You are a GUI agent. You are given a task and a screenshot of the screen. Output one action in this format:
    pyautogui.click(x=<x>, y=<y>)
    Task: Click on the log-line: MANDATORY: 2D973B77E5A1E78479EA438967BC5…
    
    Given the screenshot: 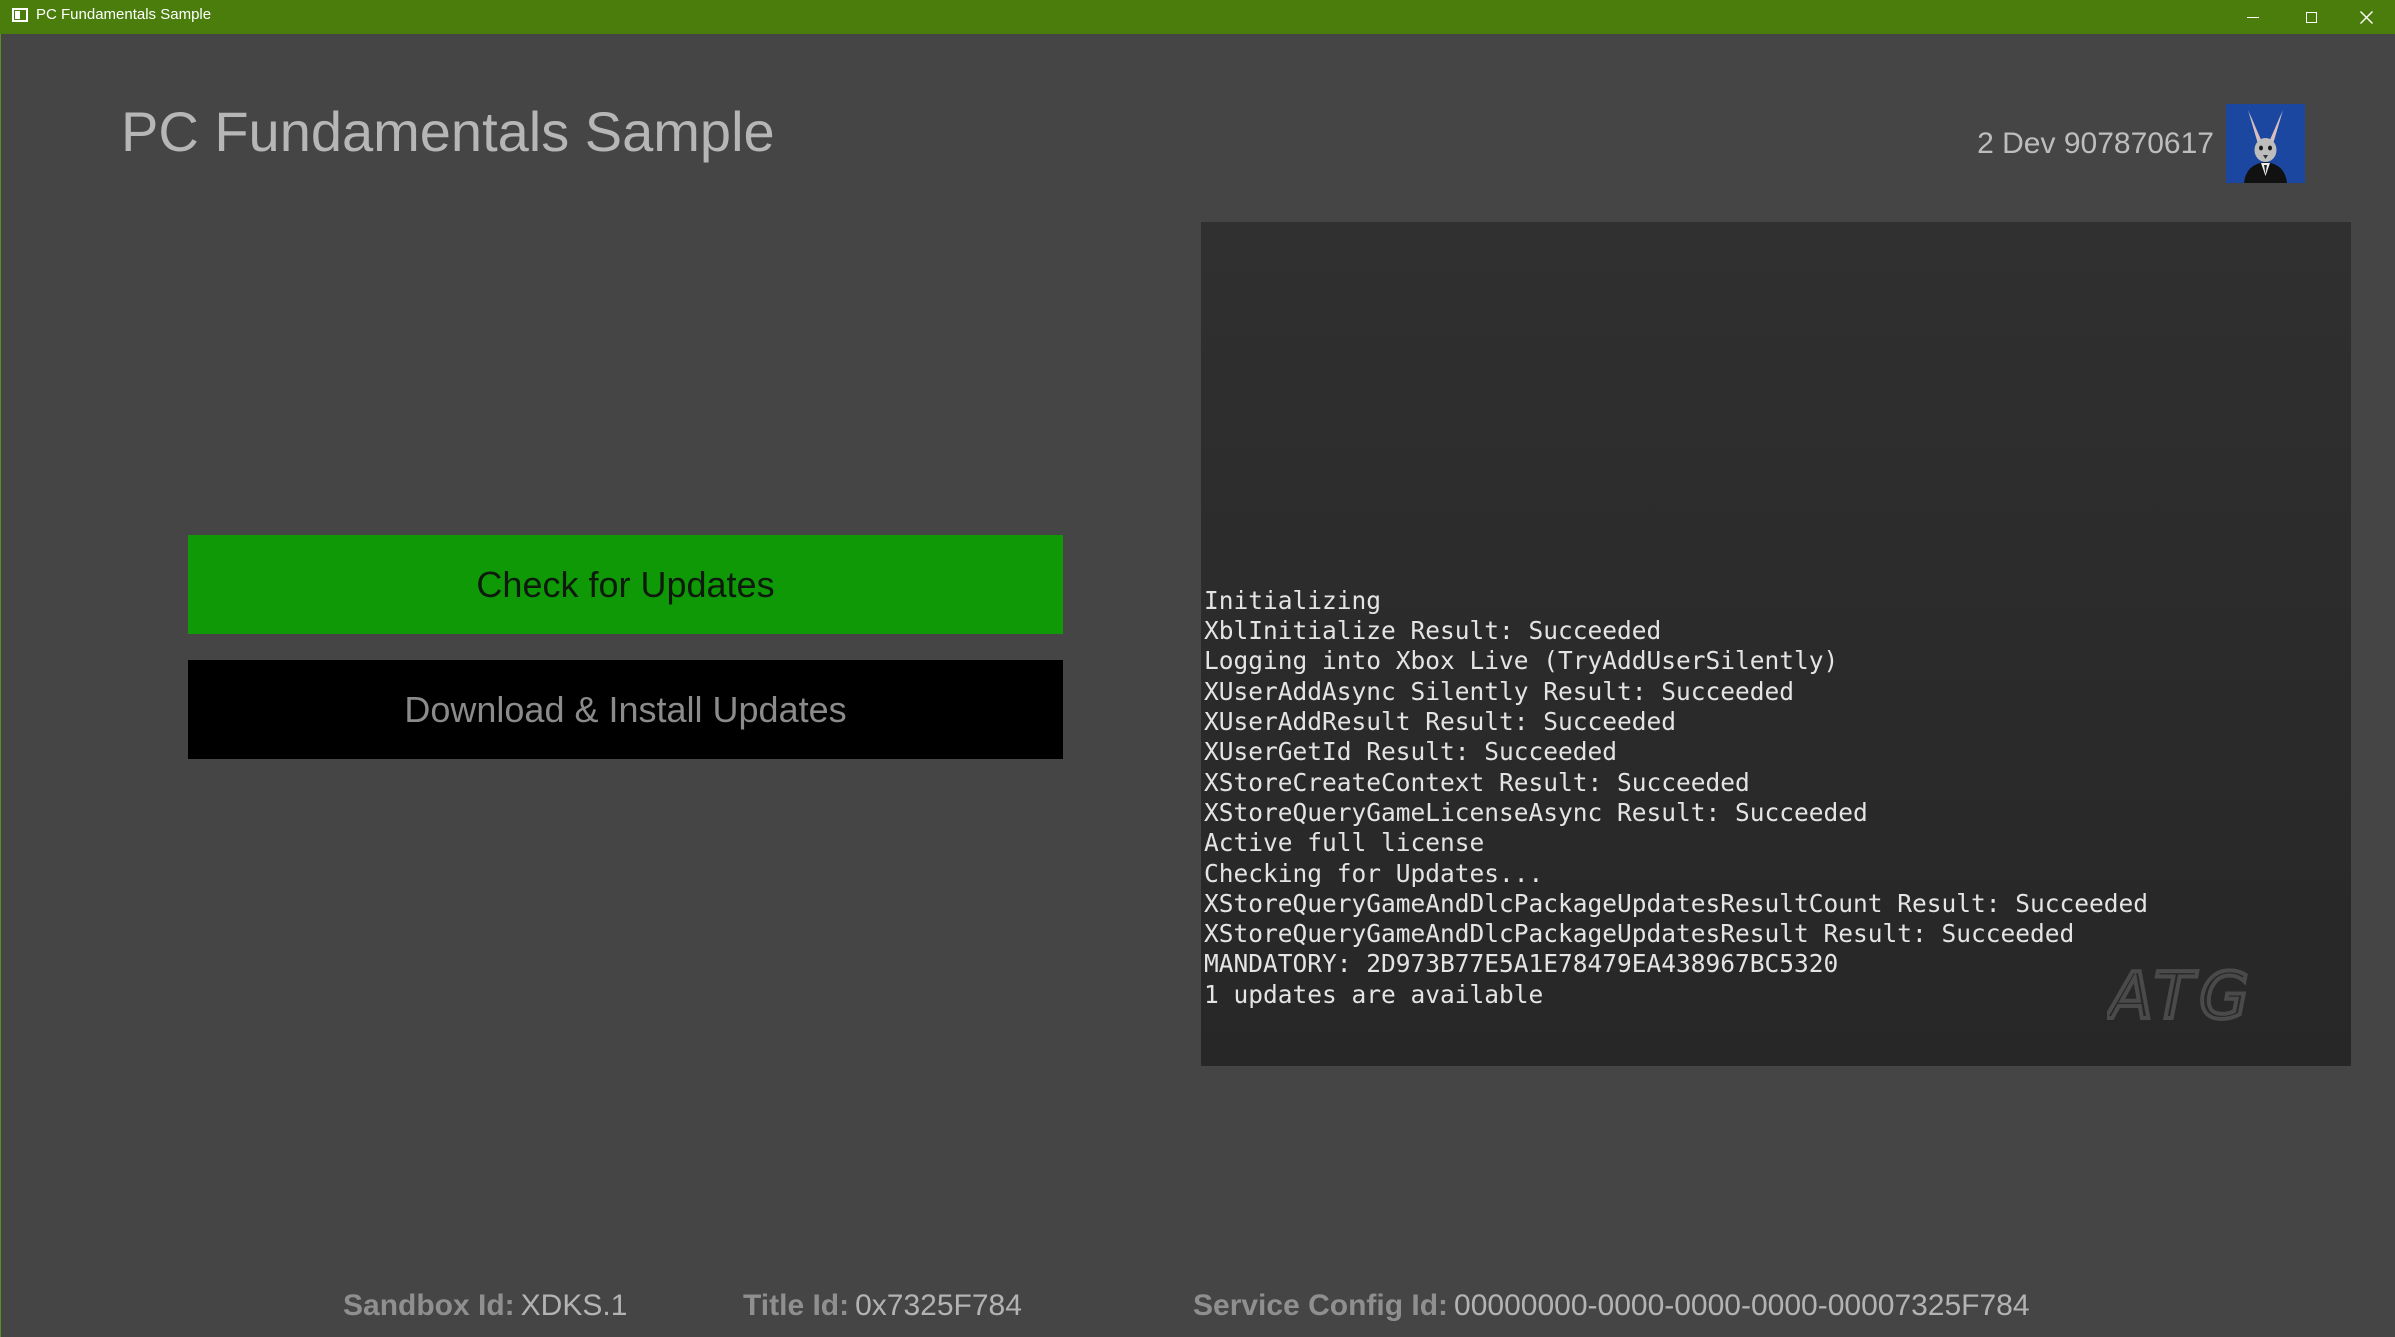 What is the action you would take?
    pyautogui.click(x=1521, y=964)
    